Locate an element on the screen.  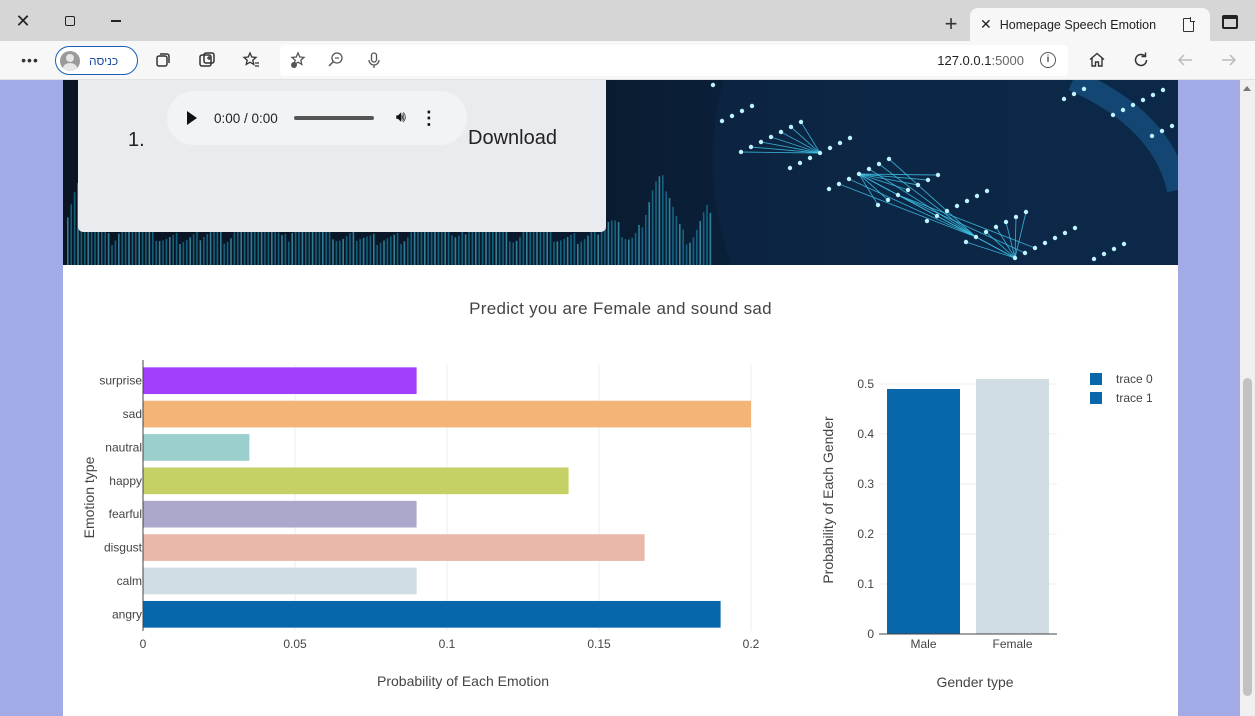
y-tick-label: disgust is located at coordinates (123, 548).